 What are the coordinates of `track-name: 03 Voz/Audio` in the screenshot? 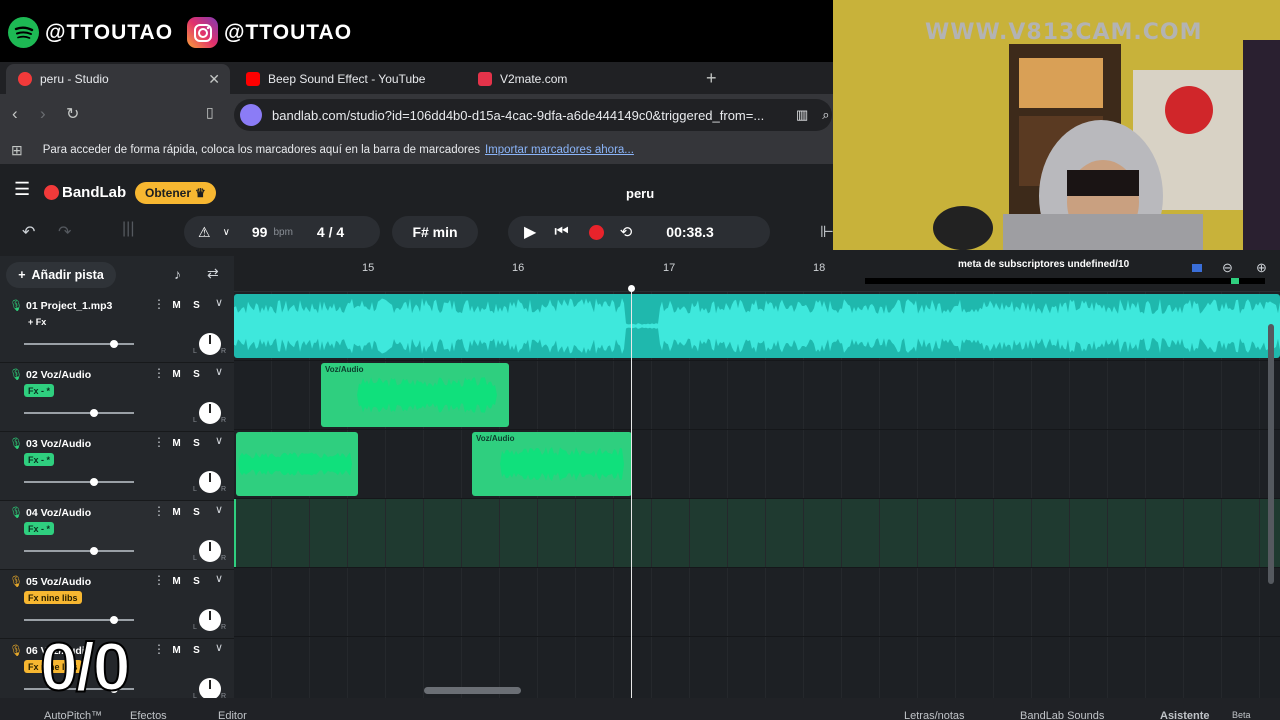 It's located at (58, 444).